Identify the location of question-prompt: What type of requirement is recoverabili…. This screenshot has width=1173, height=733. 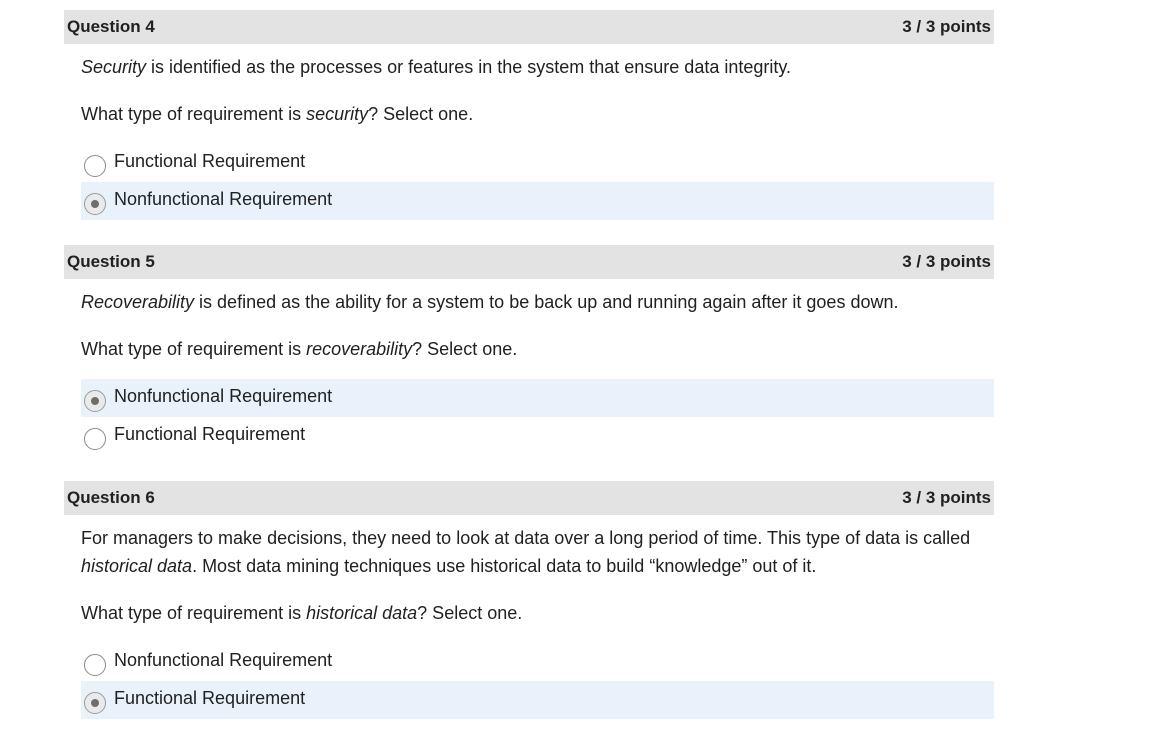
(533, 349).